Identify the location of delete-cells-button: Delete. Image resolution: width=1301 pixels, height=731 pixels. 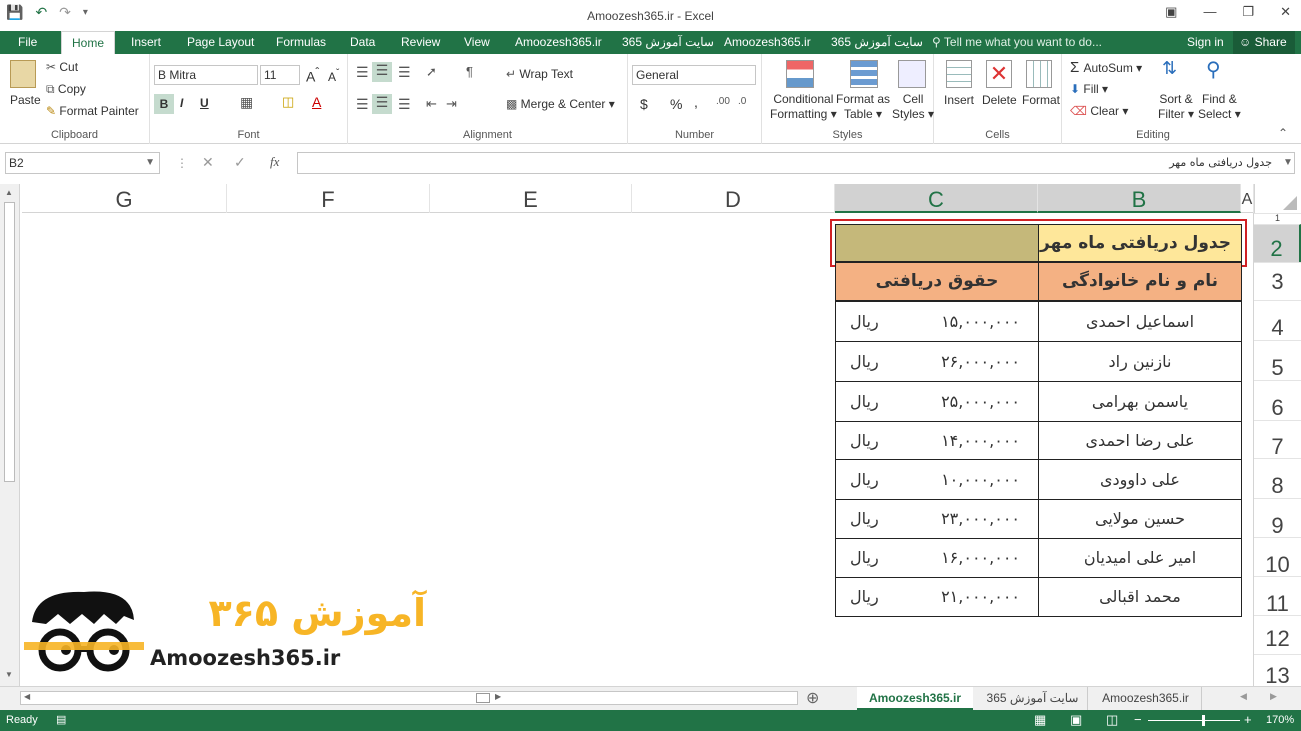
(999, 100).